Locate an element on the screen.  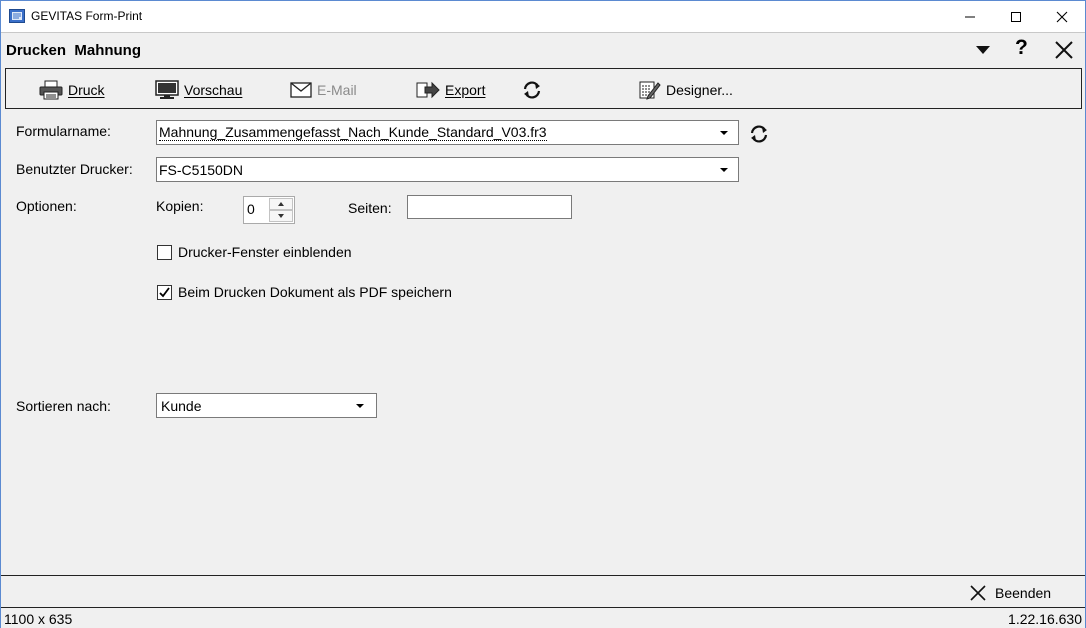
preview-button: Vorschau is located at coordinates (198, 90).